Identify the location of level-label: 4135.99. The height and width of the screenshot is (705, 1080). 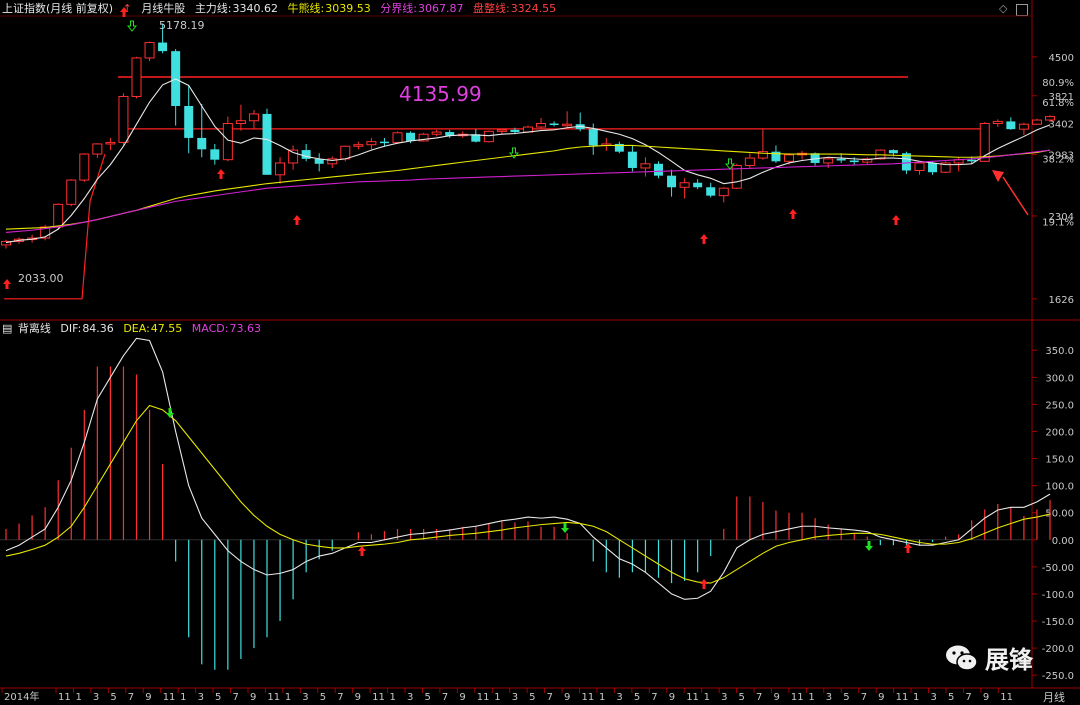
(440, 94).